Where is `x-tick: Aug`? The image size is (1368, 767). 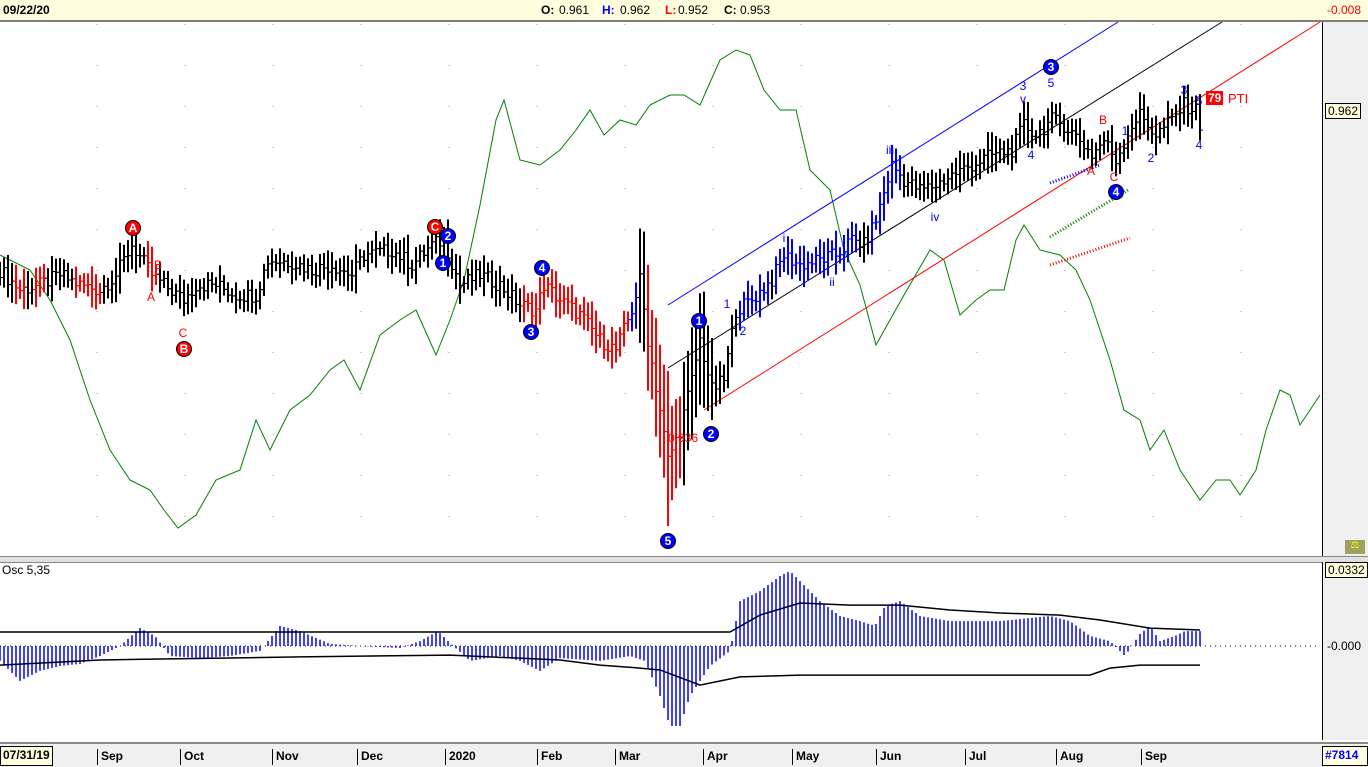
x-tick: Aug is located at coordinates (1069, 757).